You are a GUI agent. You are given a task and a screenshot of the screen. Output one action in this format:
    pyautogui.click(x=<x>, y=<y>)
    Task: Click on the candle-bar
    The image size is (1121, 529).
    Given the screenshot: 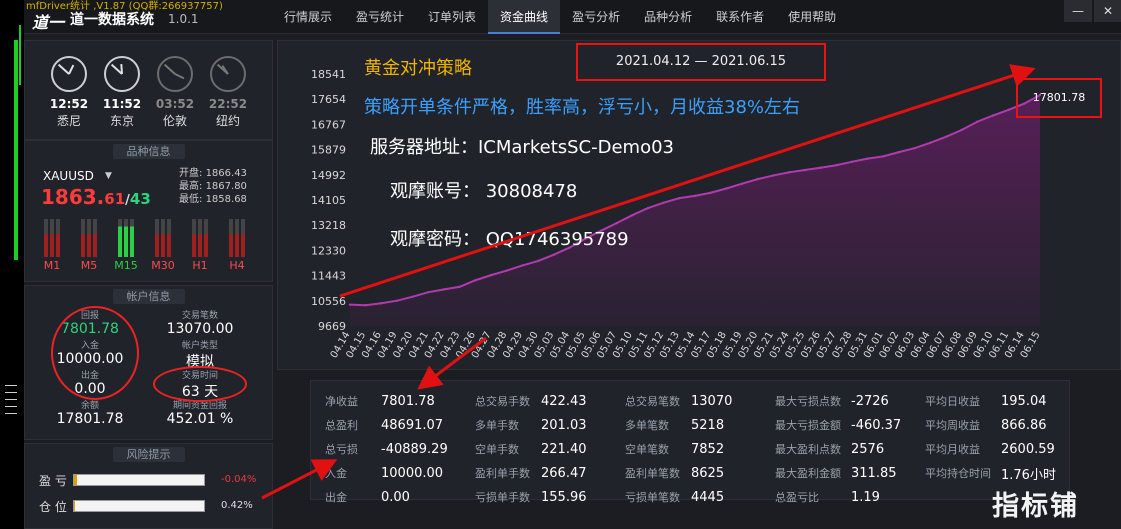 What is the action you would take?
    pyautogui.click(x=20, y=55)
    